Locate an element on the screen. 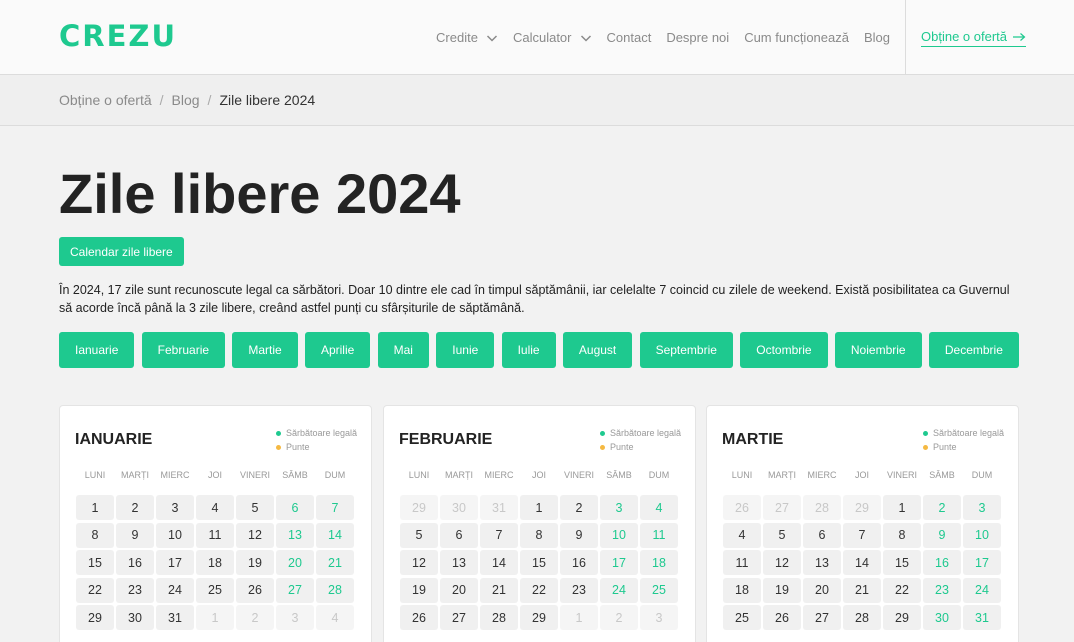 The height and width of the screenshot is (642, 1074). nav-item-cum-functioneaza: Cum funcționează is located at coordinates (796, 37).